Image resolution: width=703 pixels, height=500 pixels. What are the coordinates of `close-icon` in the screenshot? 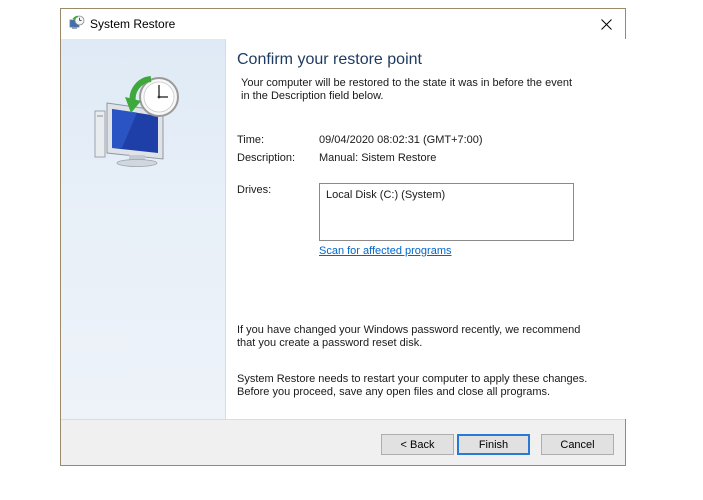 It's located at (606, 24).